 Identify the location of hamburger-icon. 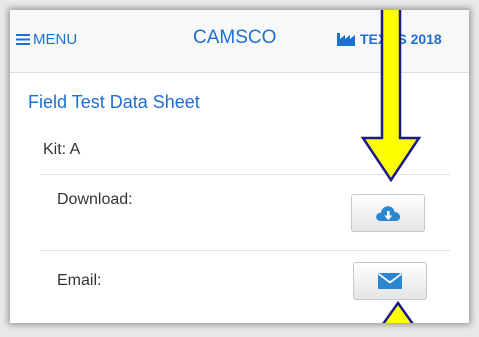
(23, 39).